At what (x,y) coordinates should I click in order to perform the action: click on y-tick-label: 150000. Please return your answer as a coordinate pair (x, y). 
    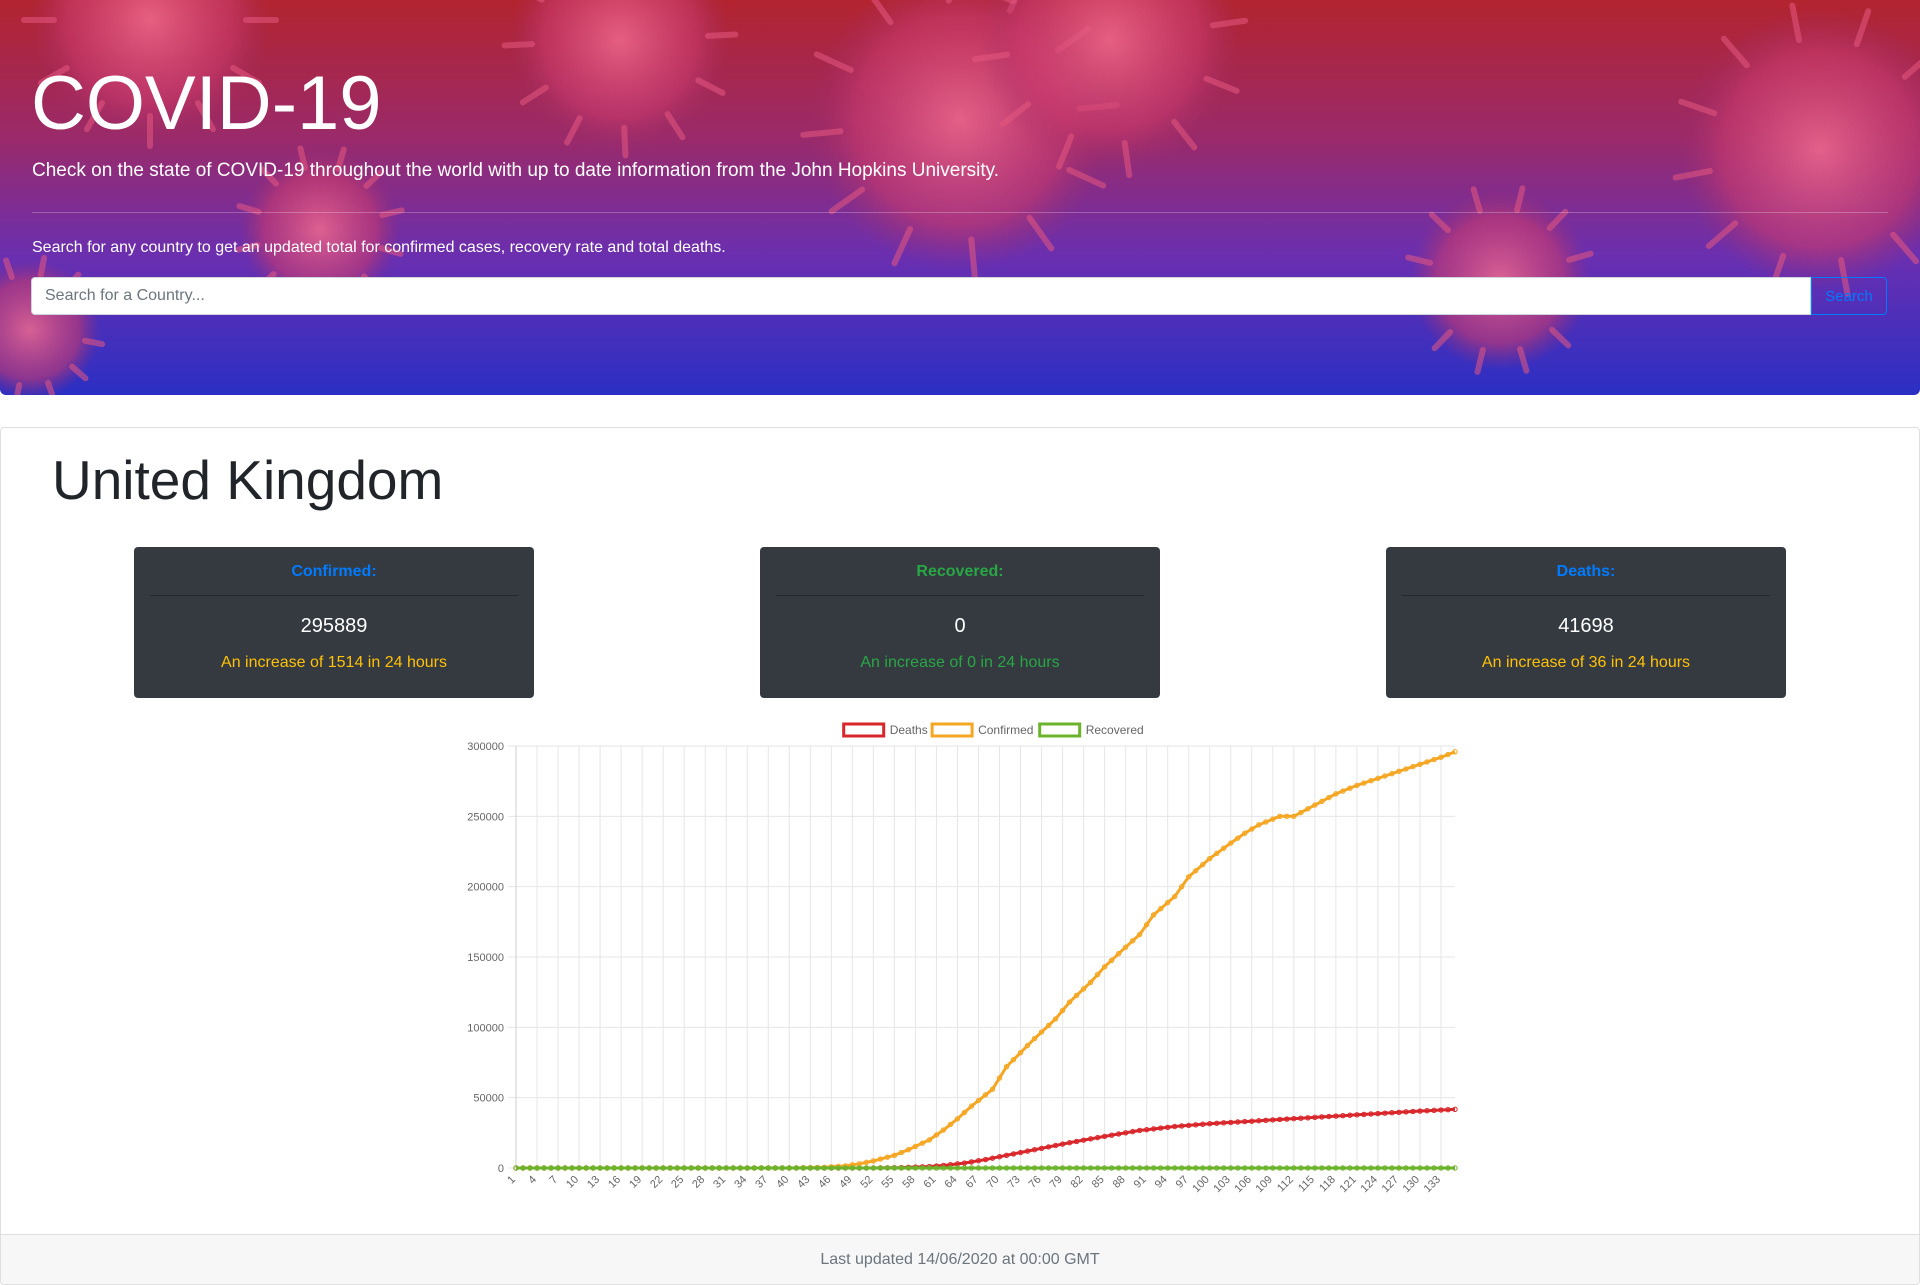
    Looking at the image, I should click on (485, 958).